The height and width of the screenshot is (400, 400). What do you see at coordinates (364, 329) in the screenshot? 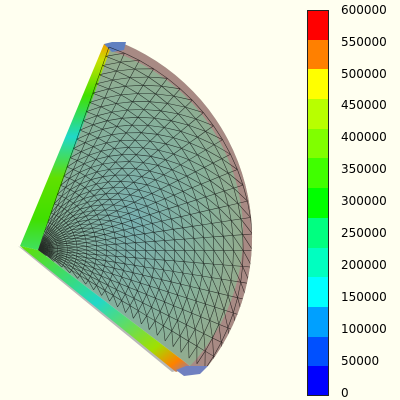
I see `colorbar-tick: 100000` at bounding box center [364, 329].